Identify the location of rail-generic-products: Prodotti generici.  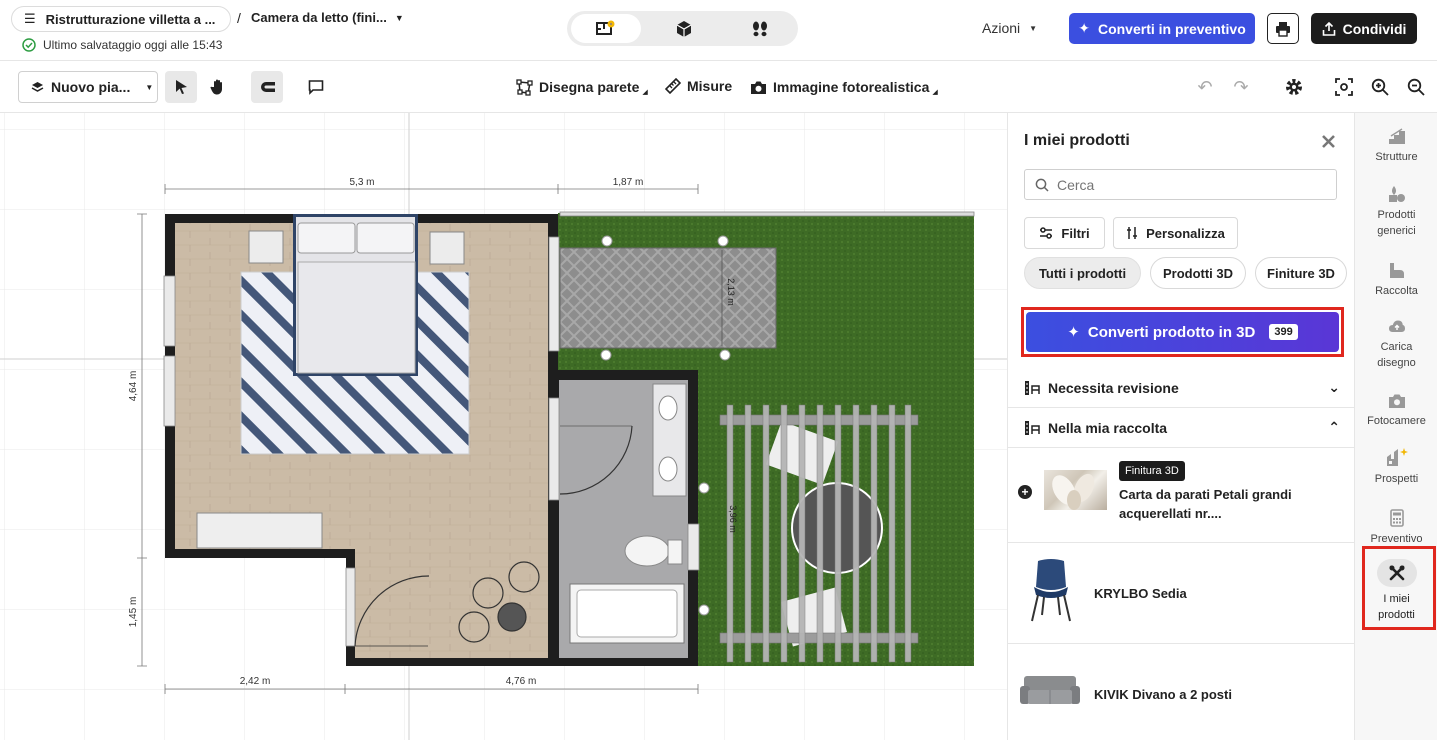
(1396, 212).